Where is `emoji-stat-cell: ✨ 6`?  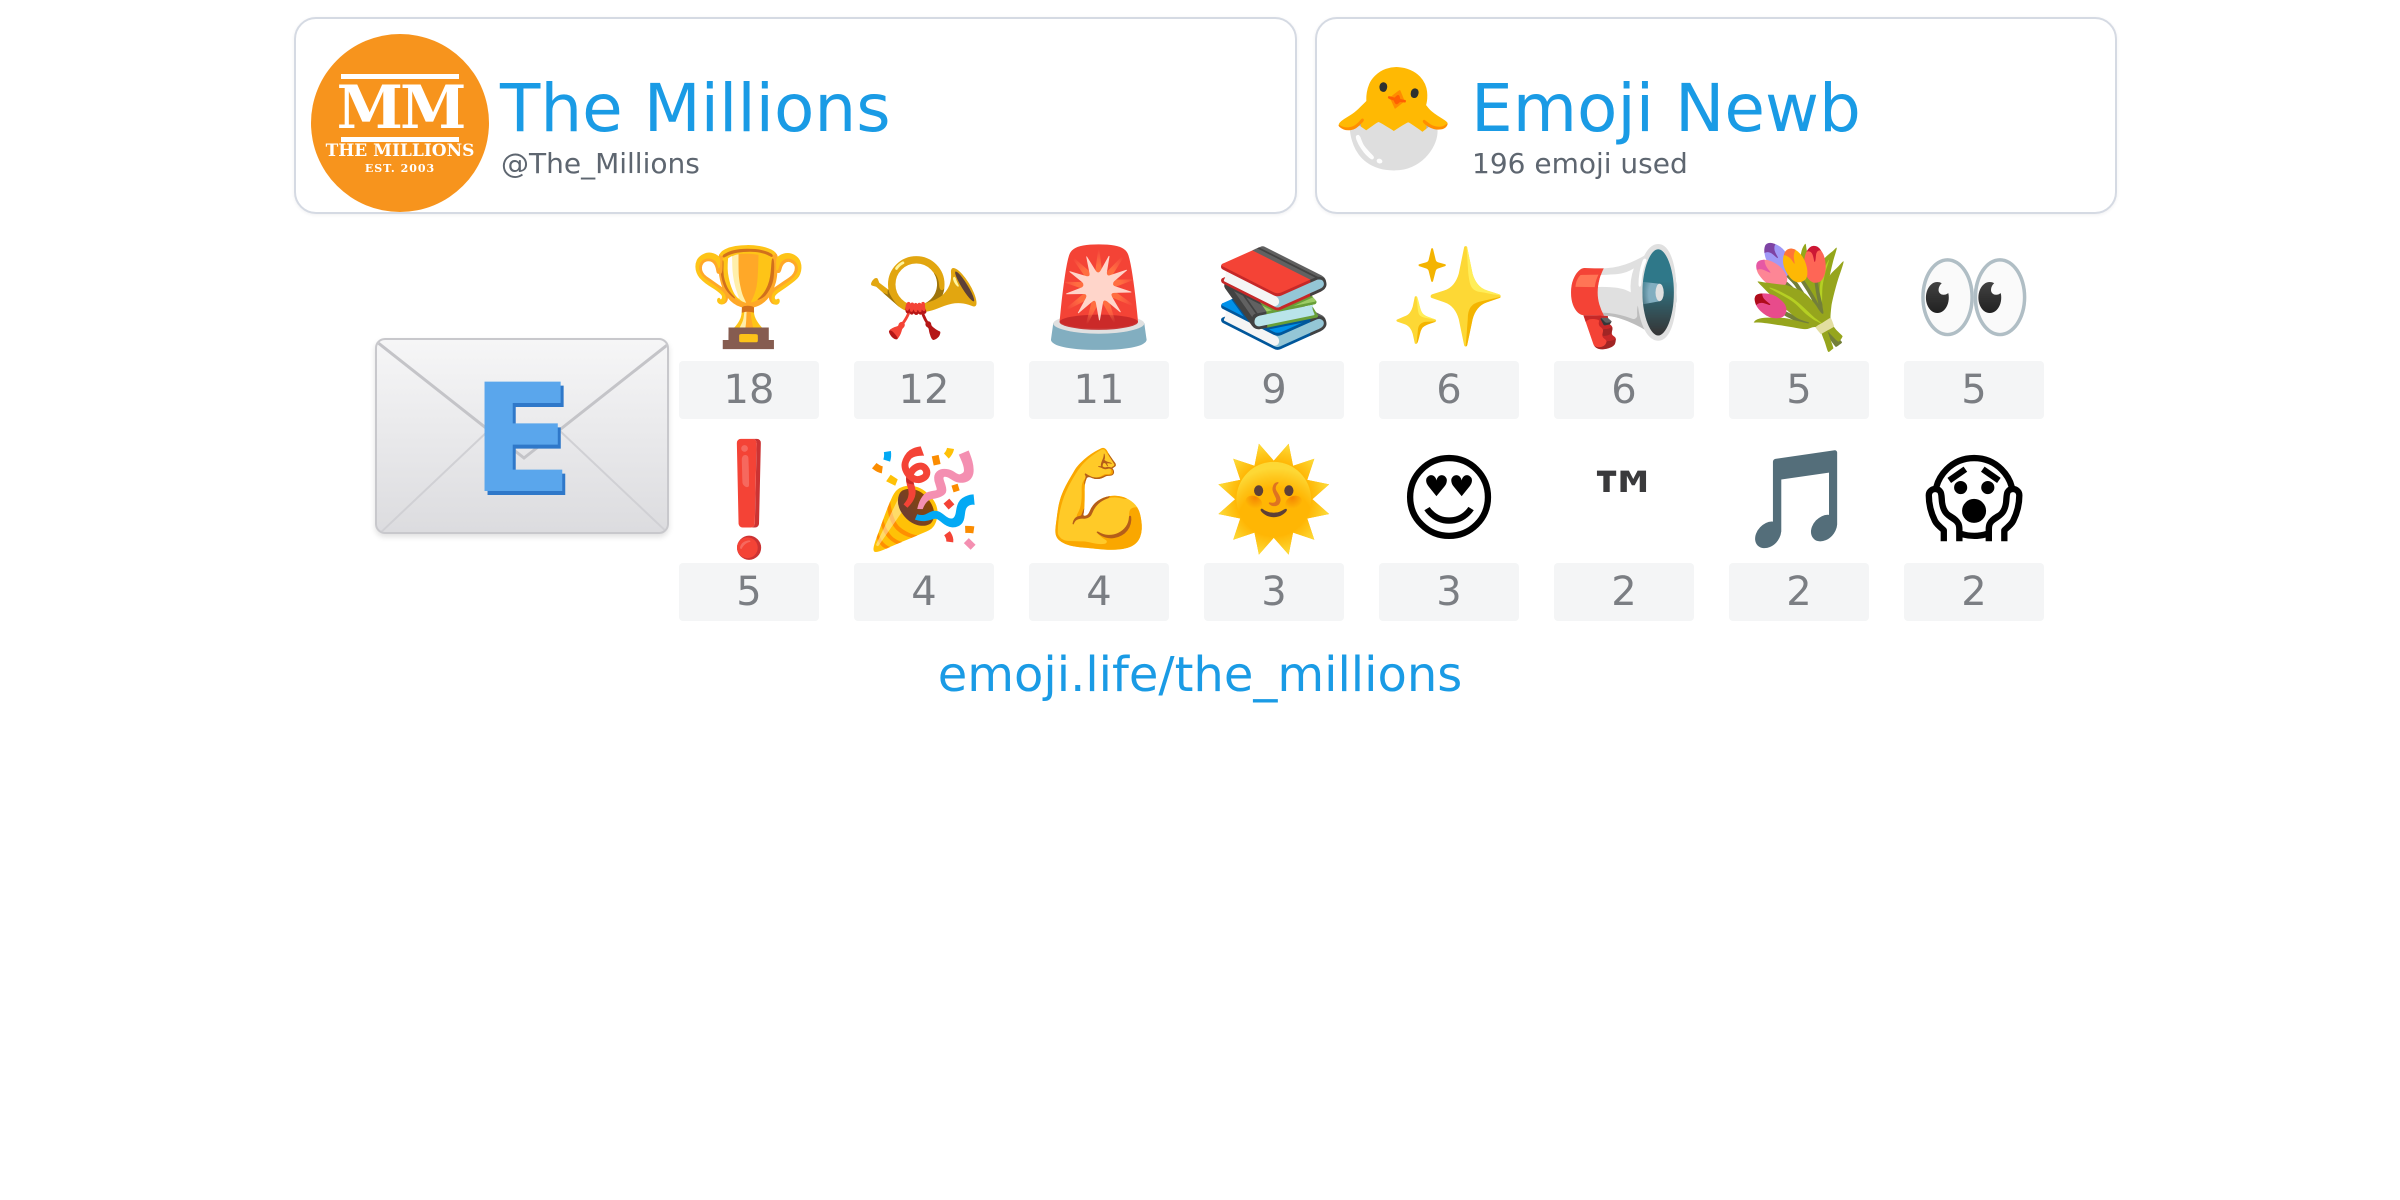 emoji-stat-cell: ✨ 6 is located at coordinates (1449, 330).